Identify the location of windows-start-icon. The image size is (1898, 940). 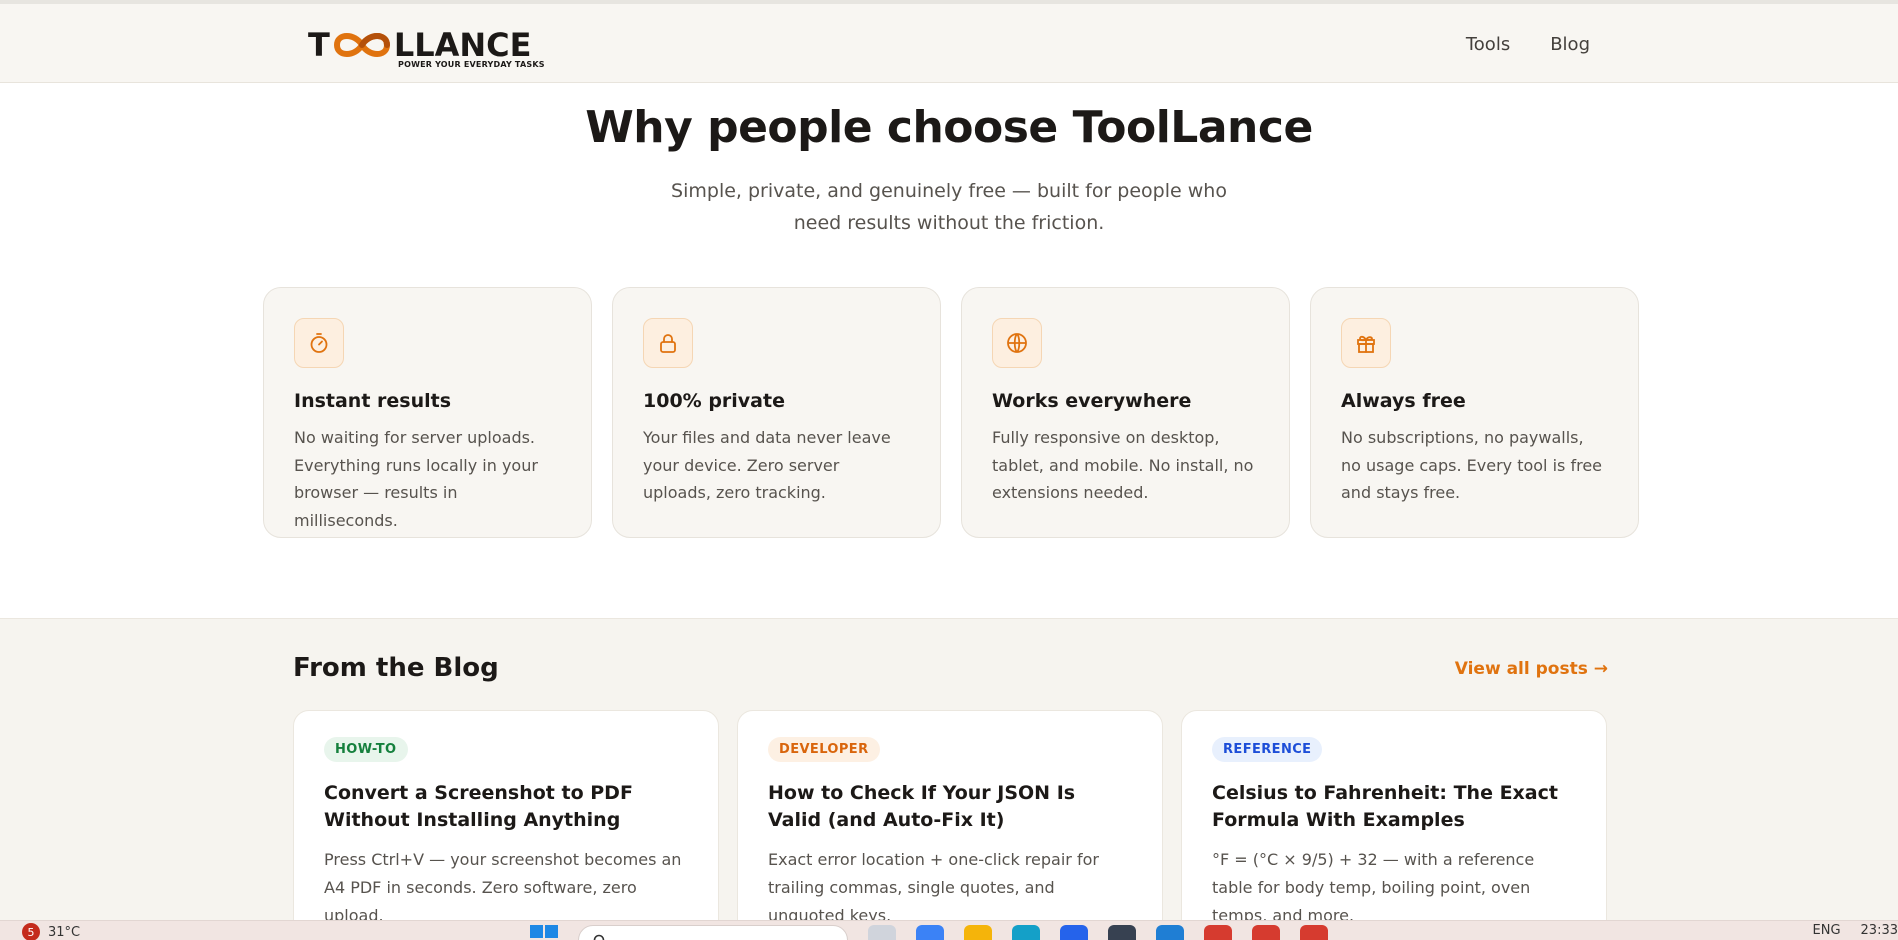
(544, 932).